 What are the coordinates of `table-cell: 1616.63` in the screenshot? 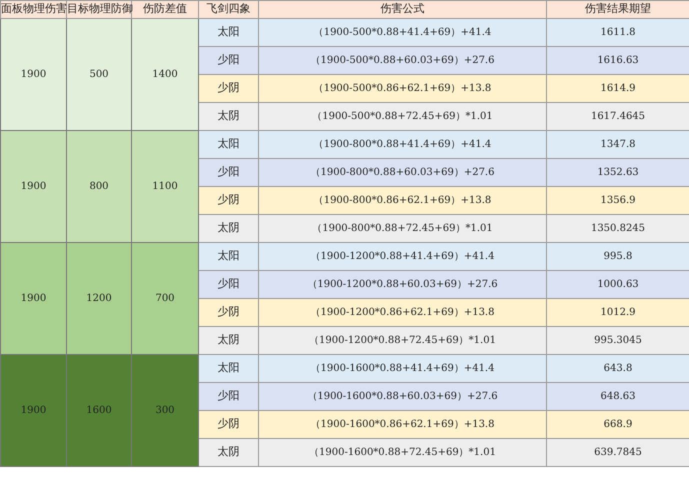 It's located at (617, 60).